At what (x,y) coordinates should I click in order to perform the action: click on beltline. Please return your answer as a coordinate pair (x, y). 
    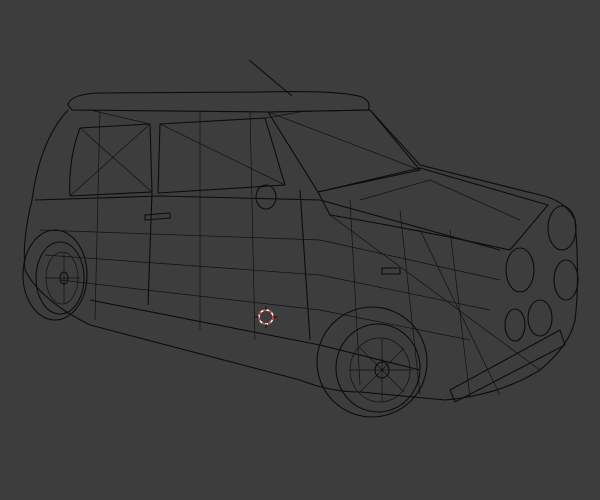
    Looking at the image, I should click on (267, 223).